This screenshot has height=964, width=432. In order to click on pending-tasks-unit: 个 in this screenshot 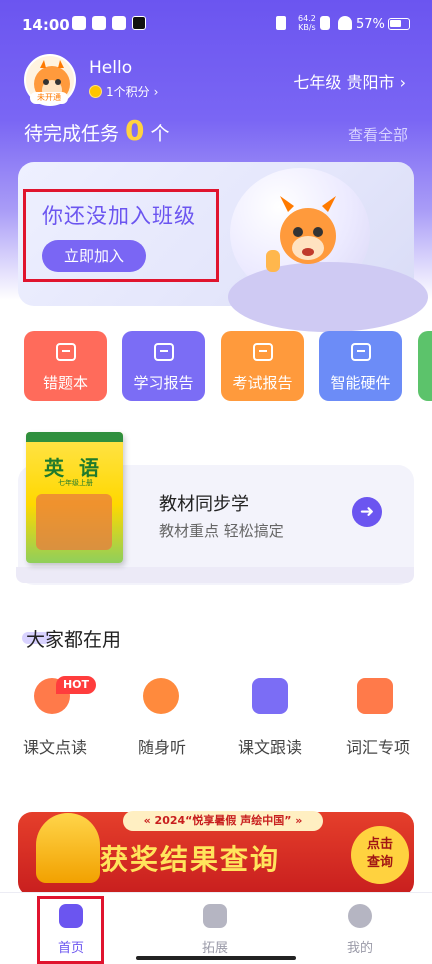, I will do `click(160, 134)`.